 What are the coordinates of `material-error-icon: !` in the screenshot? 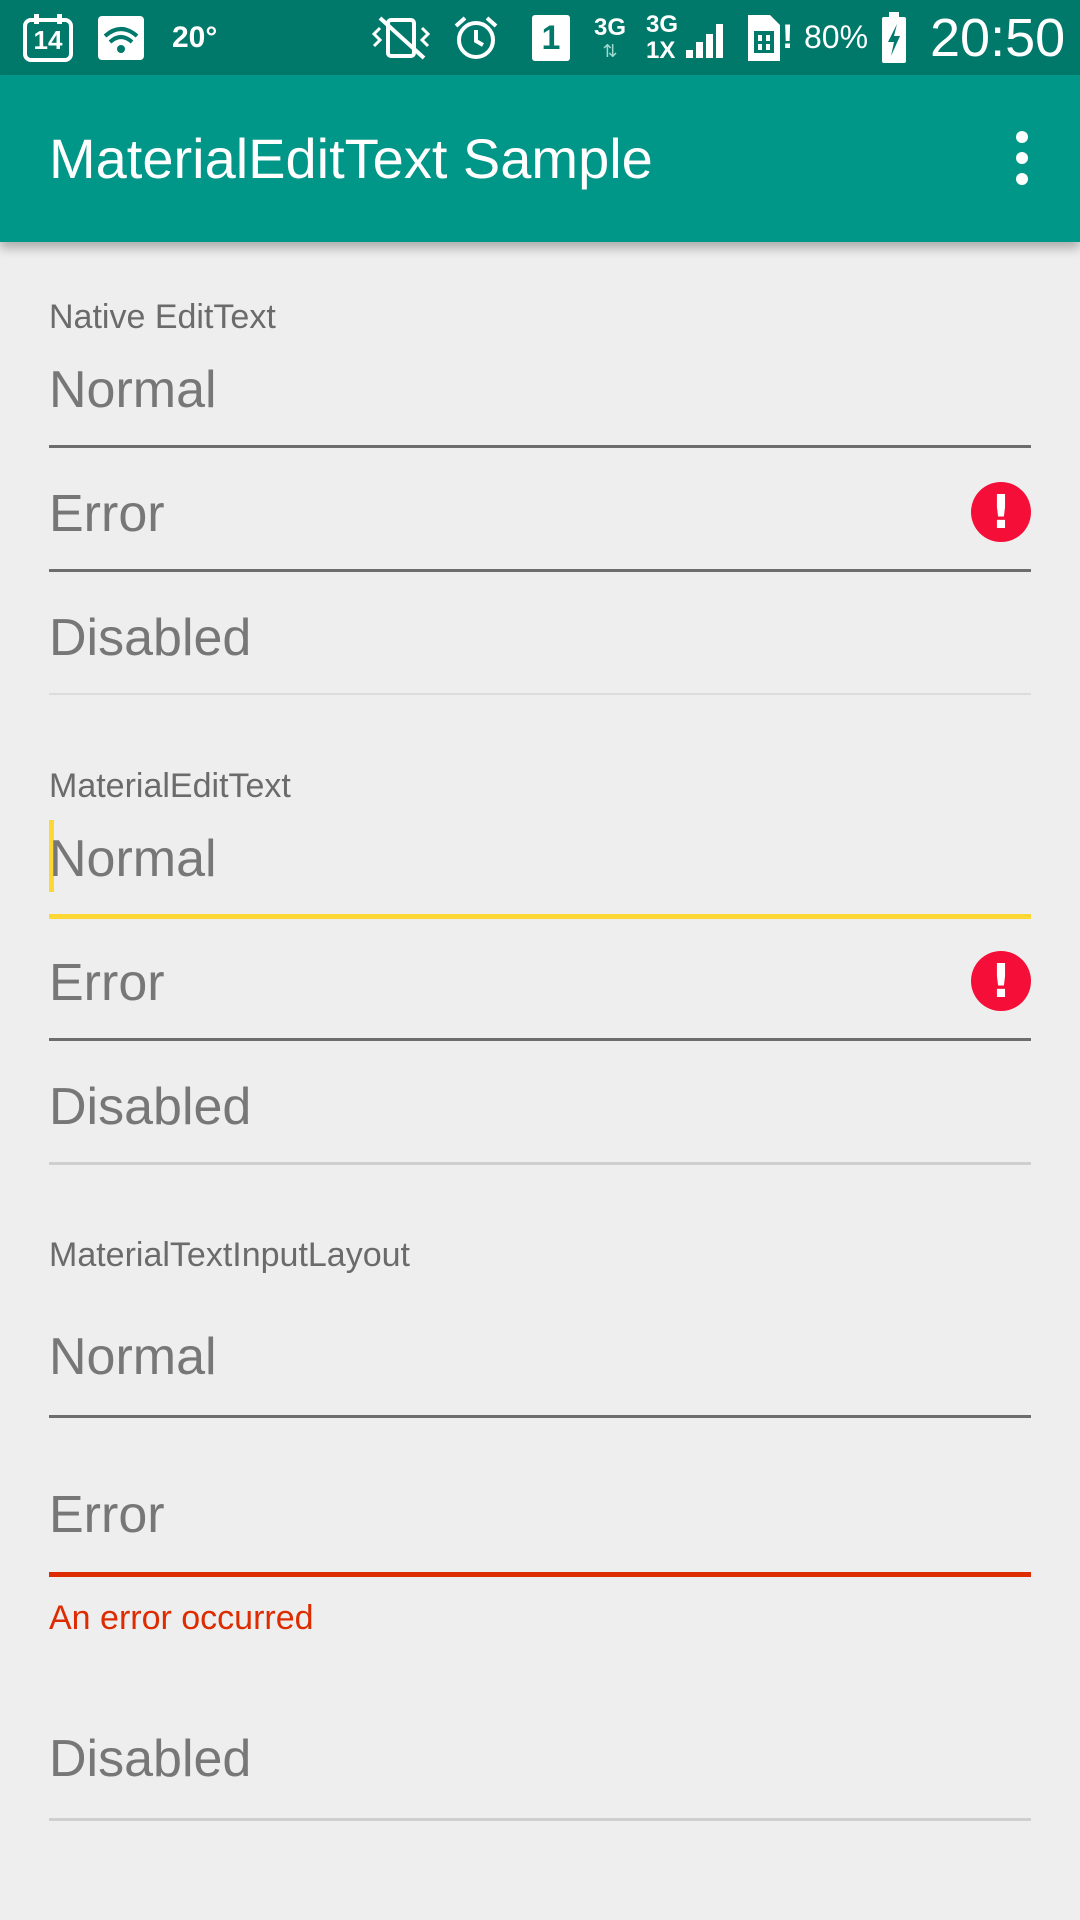 It's located at (1001, 981).